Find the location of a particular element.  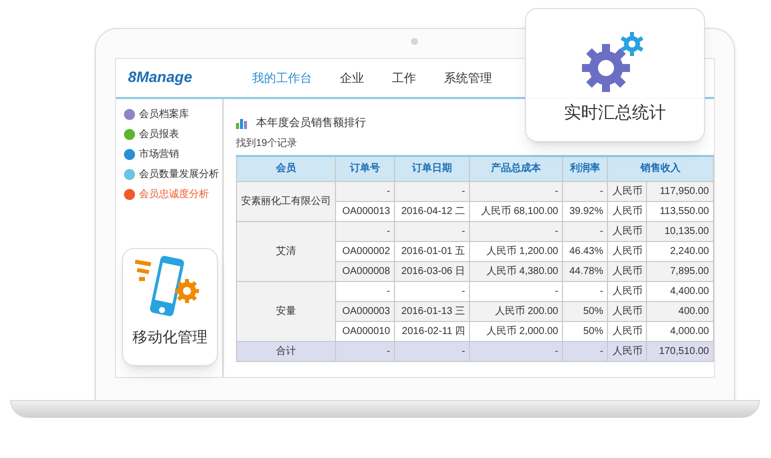

logo: 8Manage is located at coordinates (161, 78).